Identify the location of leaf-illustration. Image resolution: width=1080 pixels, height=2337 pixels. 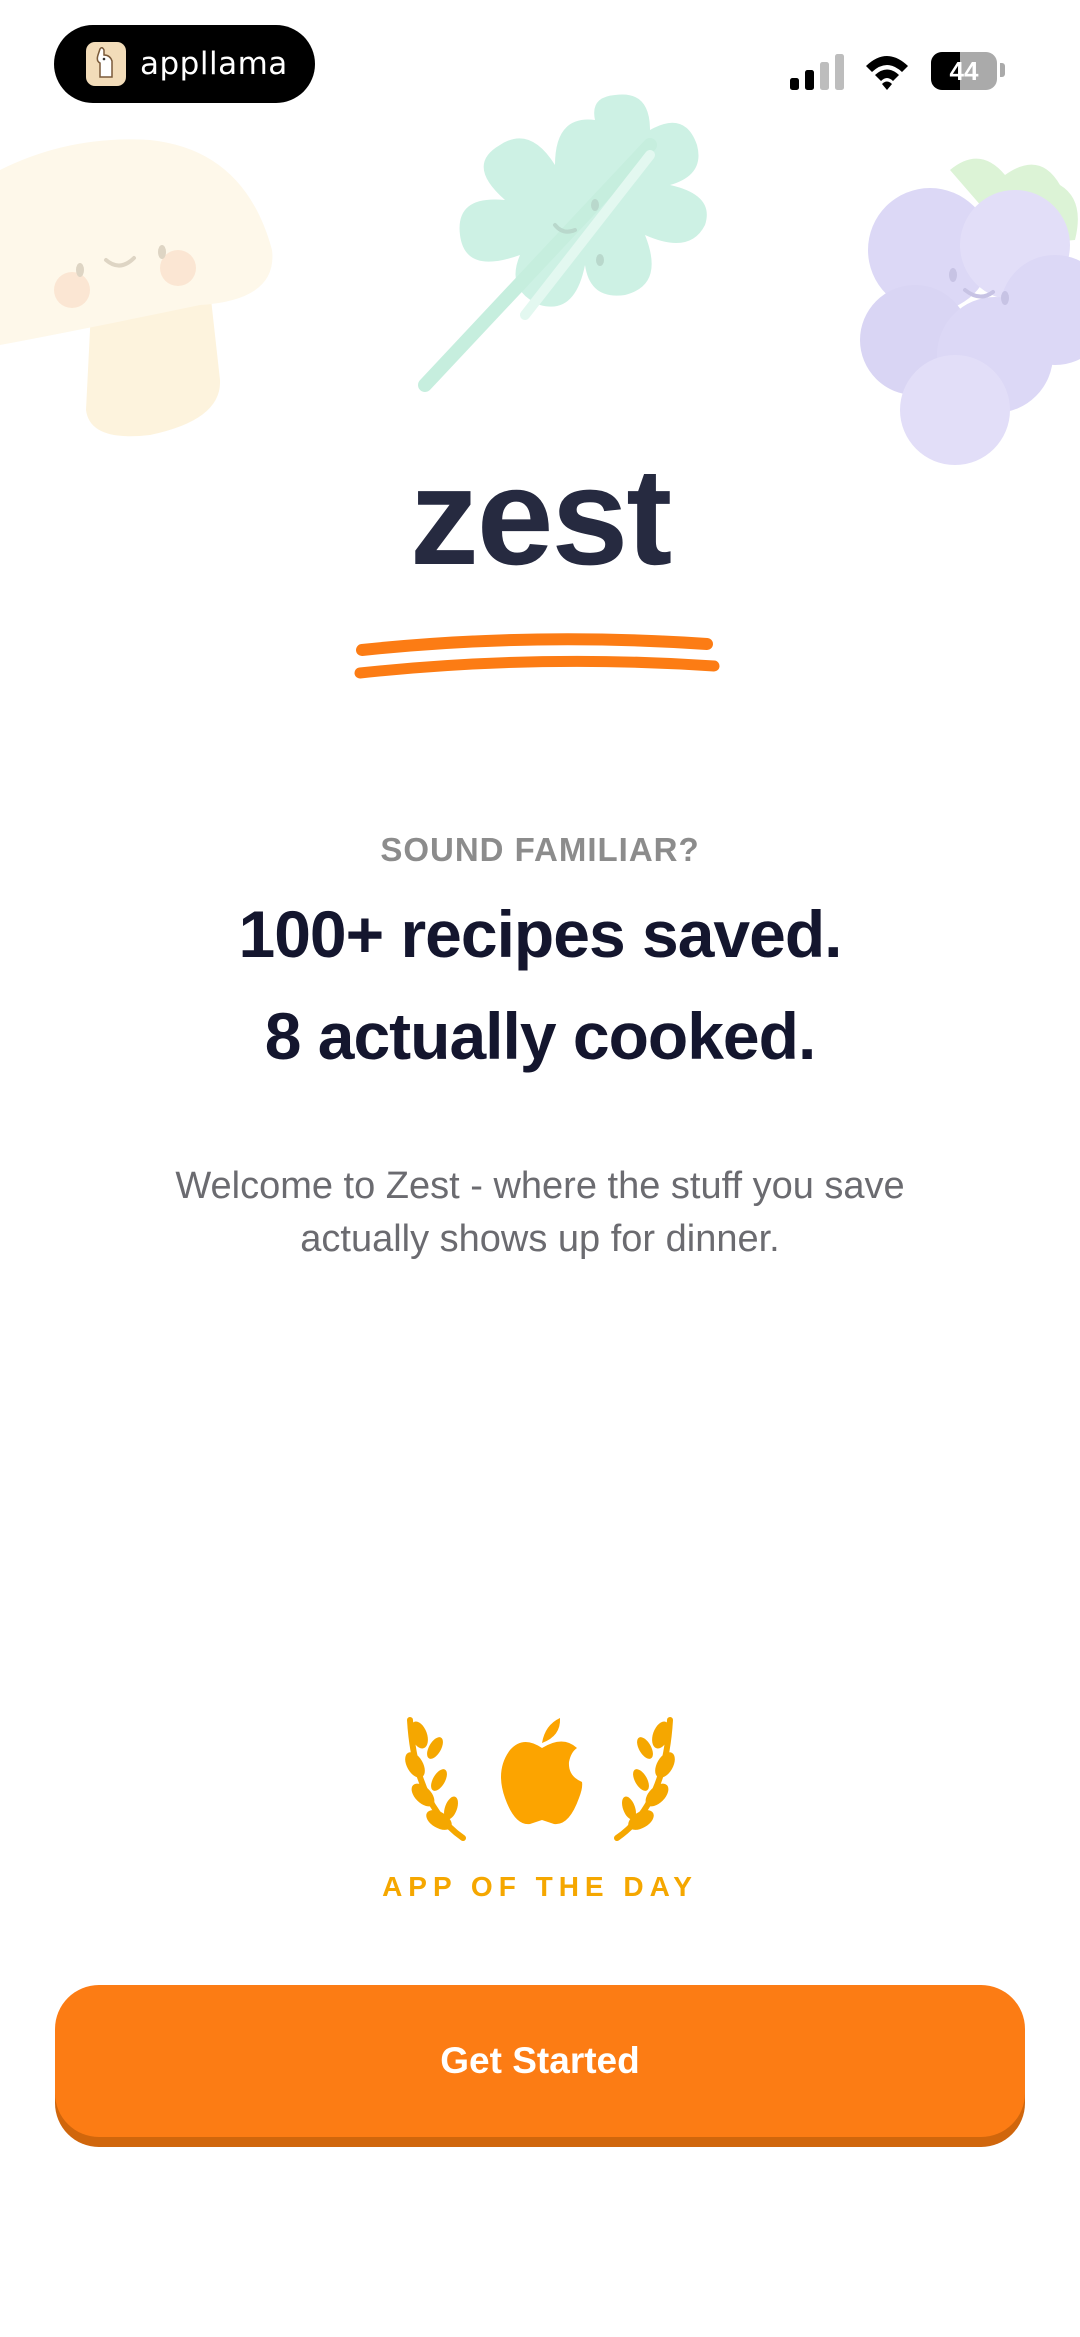
(562, 243).